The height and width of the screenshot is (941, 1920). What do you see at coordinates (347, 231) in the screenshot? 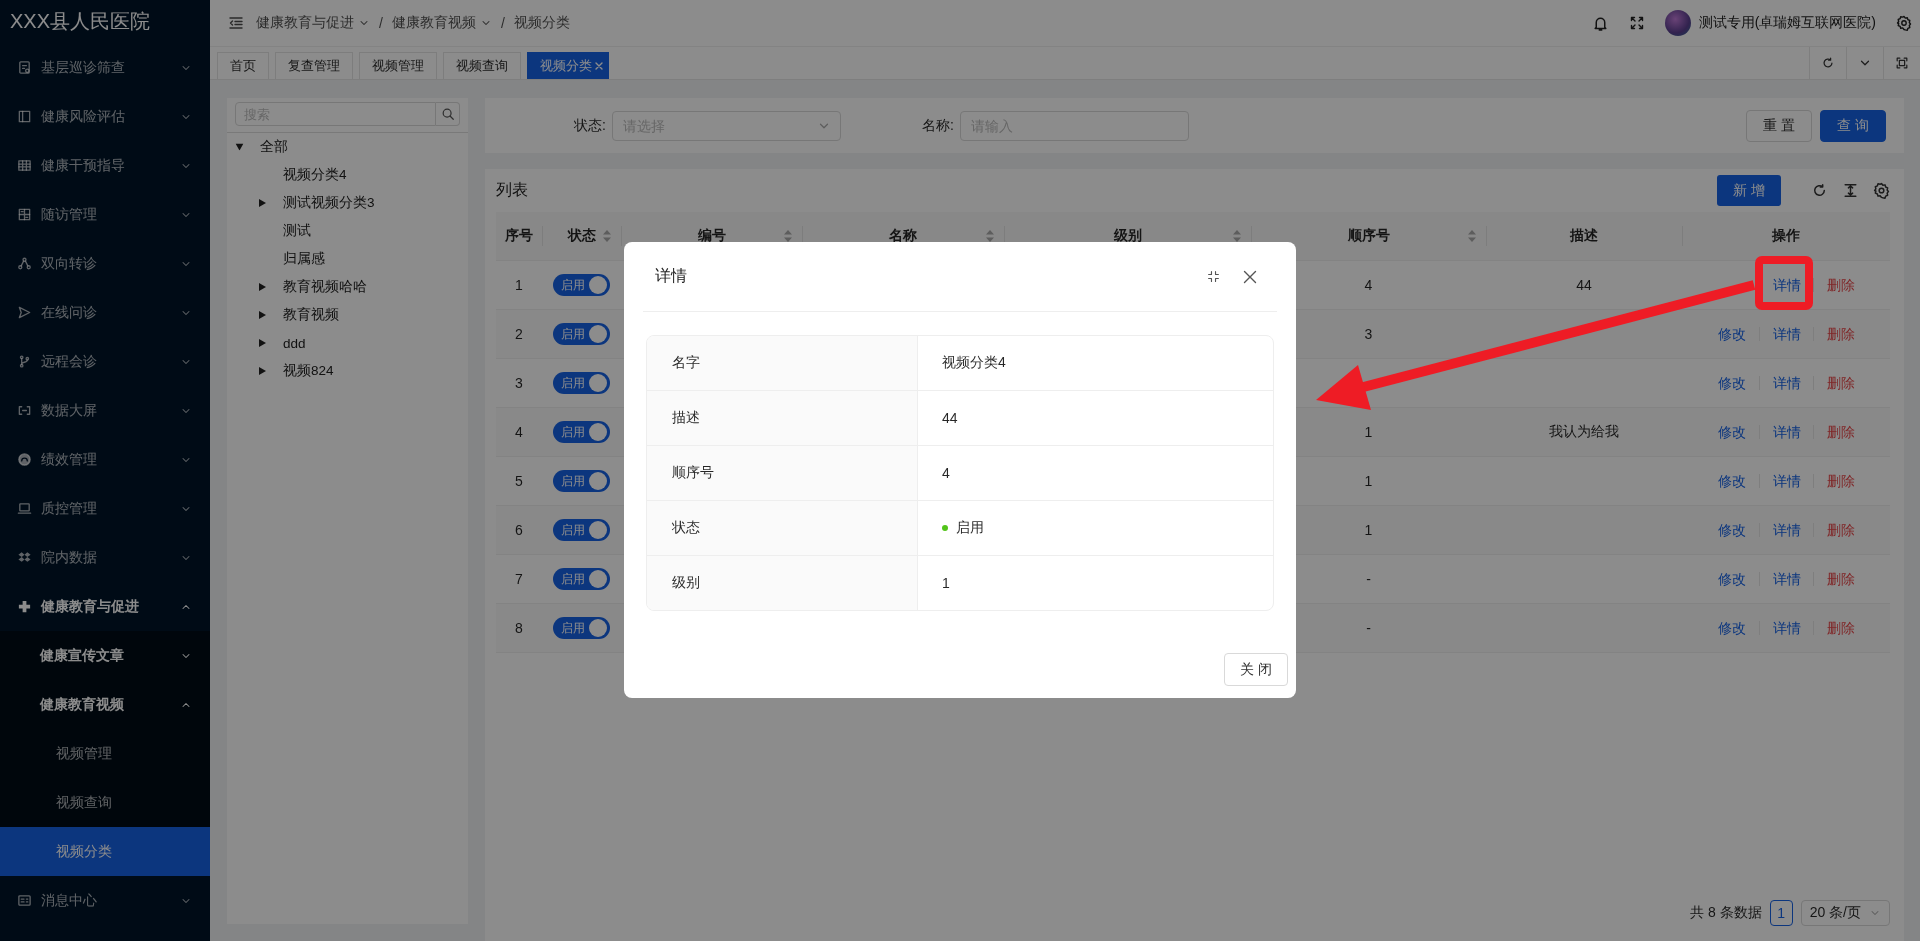
I see `tree-node: 测试` at bounding box center [347, 231].